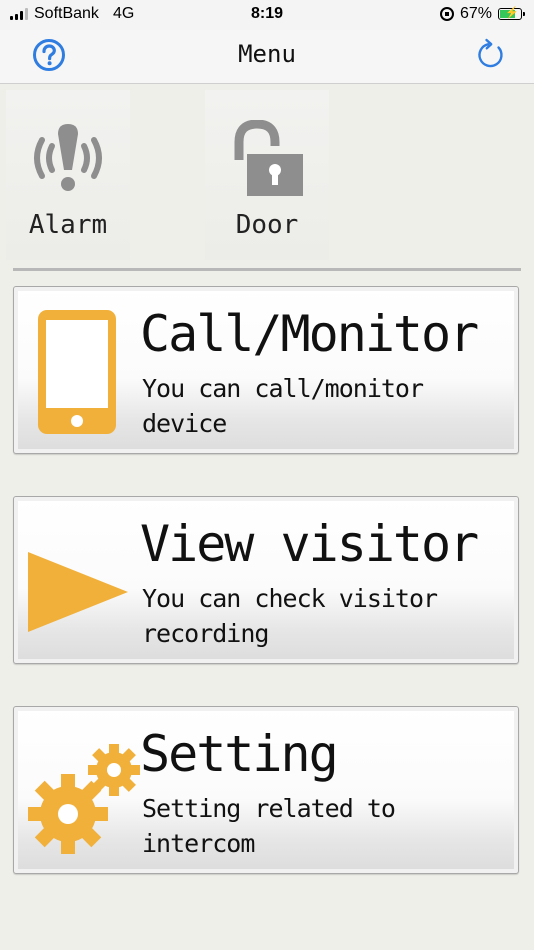 This screenshot has height=950, width=534. Describe the element at coordinates (267, 225) in the screenshot. I see `door-label: Door` at that location.